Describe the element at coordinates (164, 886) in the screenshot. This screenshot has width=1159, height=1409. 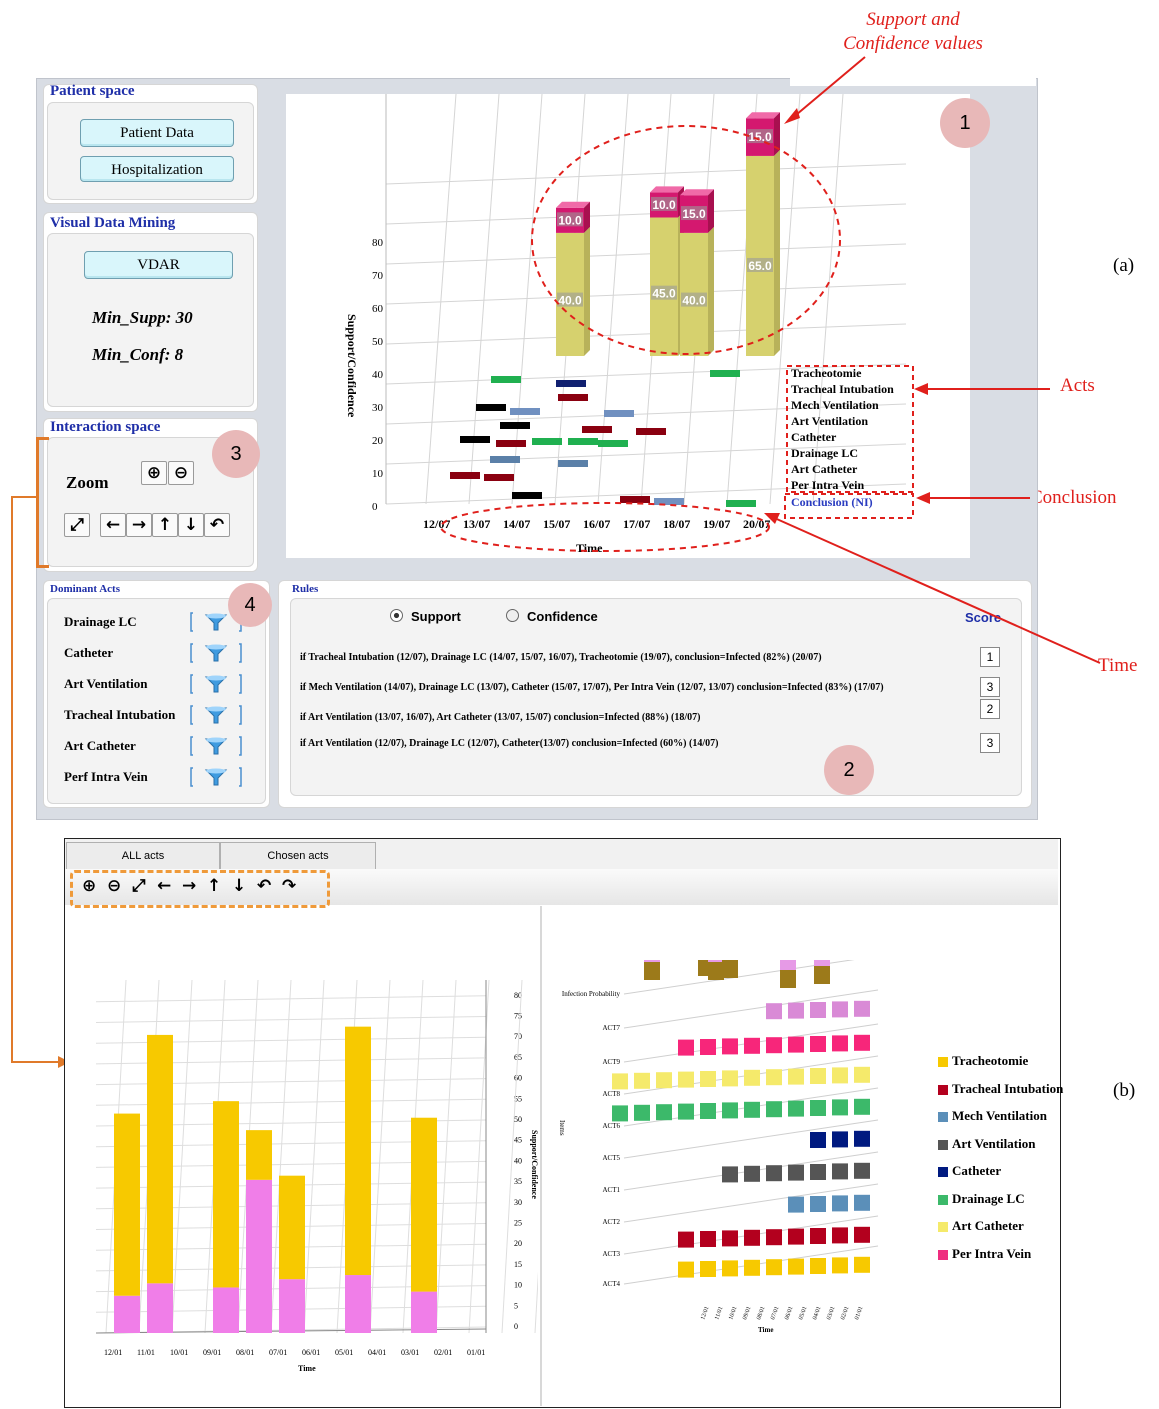
I see `arrow-left-icon: ←` at that location.